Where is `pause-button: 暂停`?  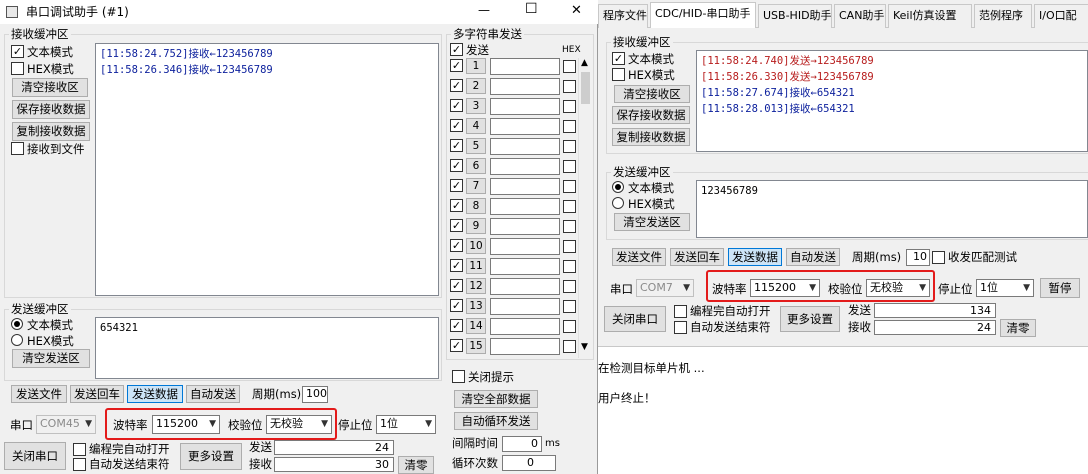
pause-button: 暂停 is located at coordinates (1060, 288).